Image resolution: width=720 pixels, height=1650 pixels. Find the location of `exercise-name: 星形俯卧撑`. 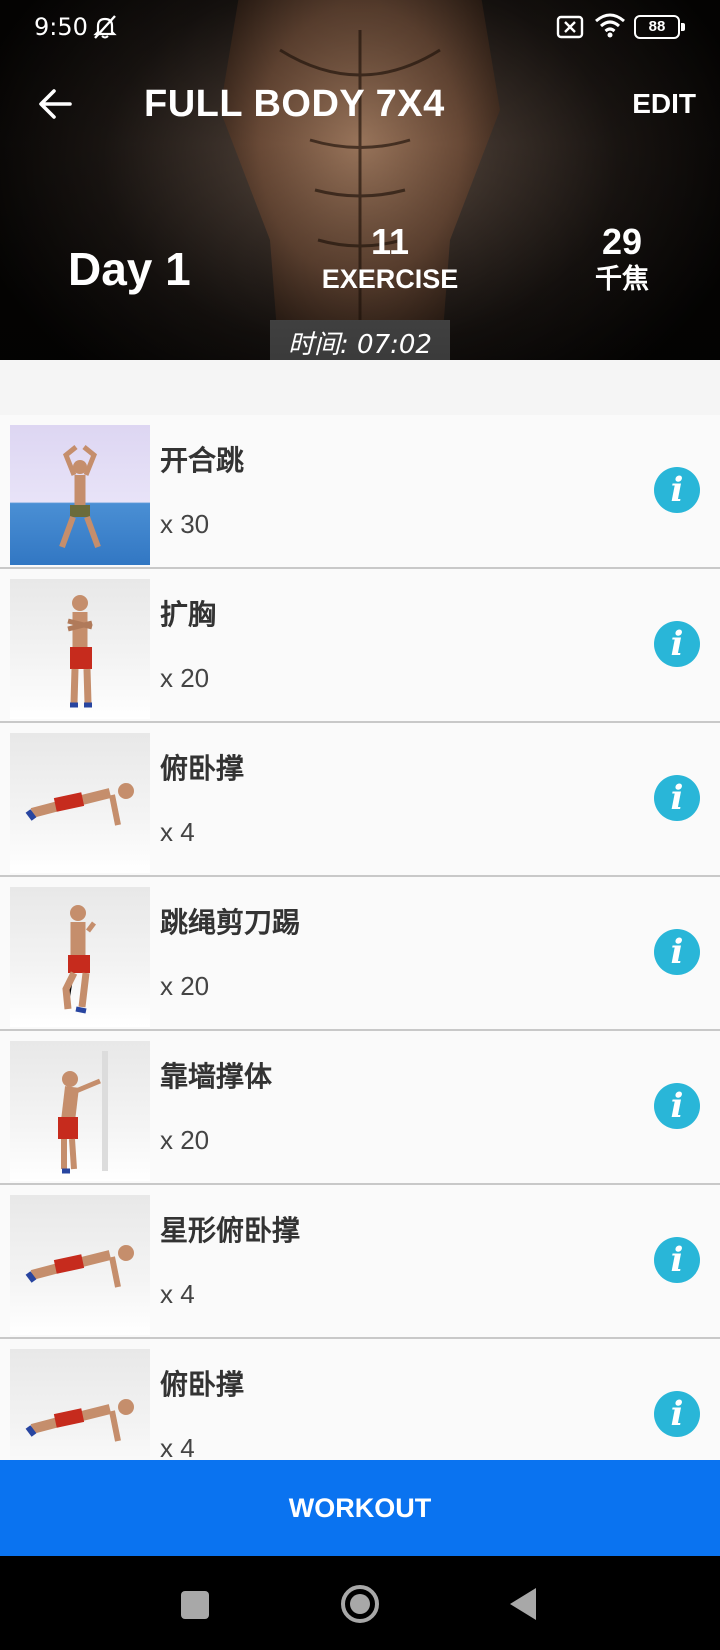

exercise-name: 星形俯卧撑 is located at coordinates (230, 1230).